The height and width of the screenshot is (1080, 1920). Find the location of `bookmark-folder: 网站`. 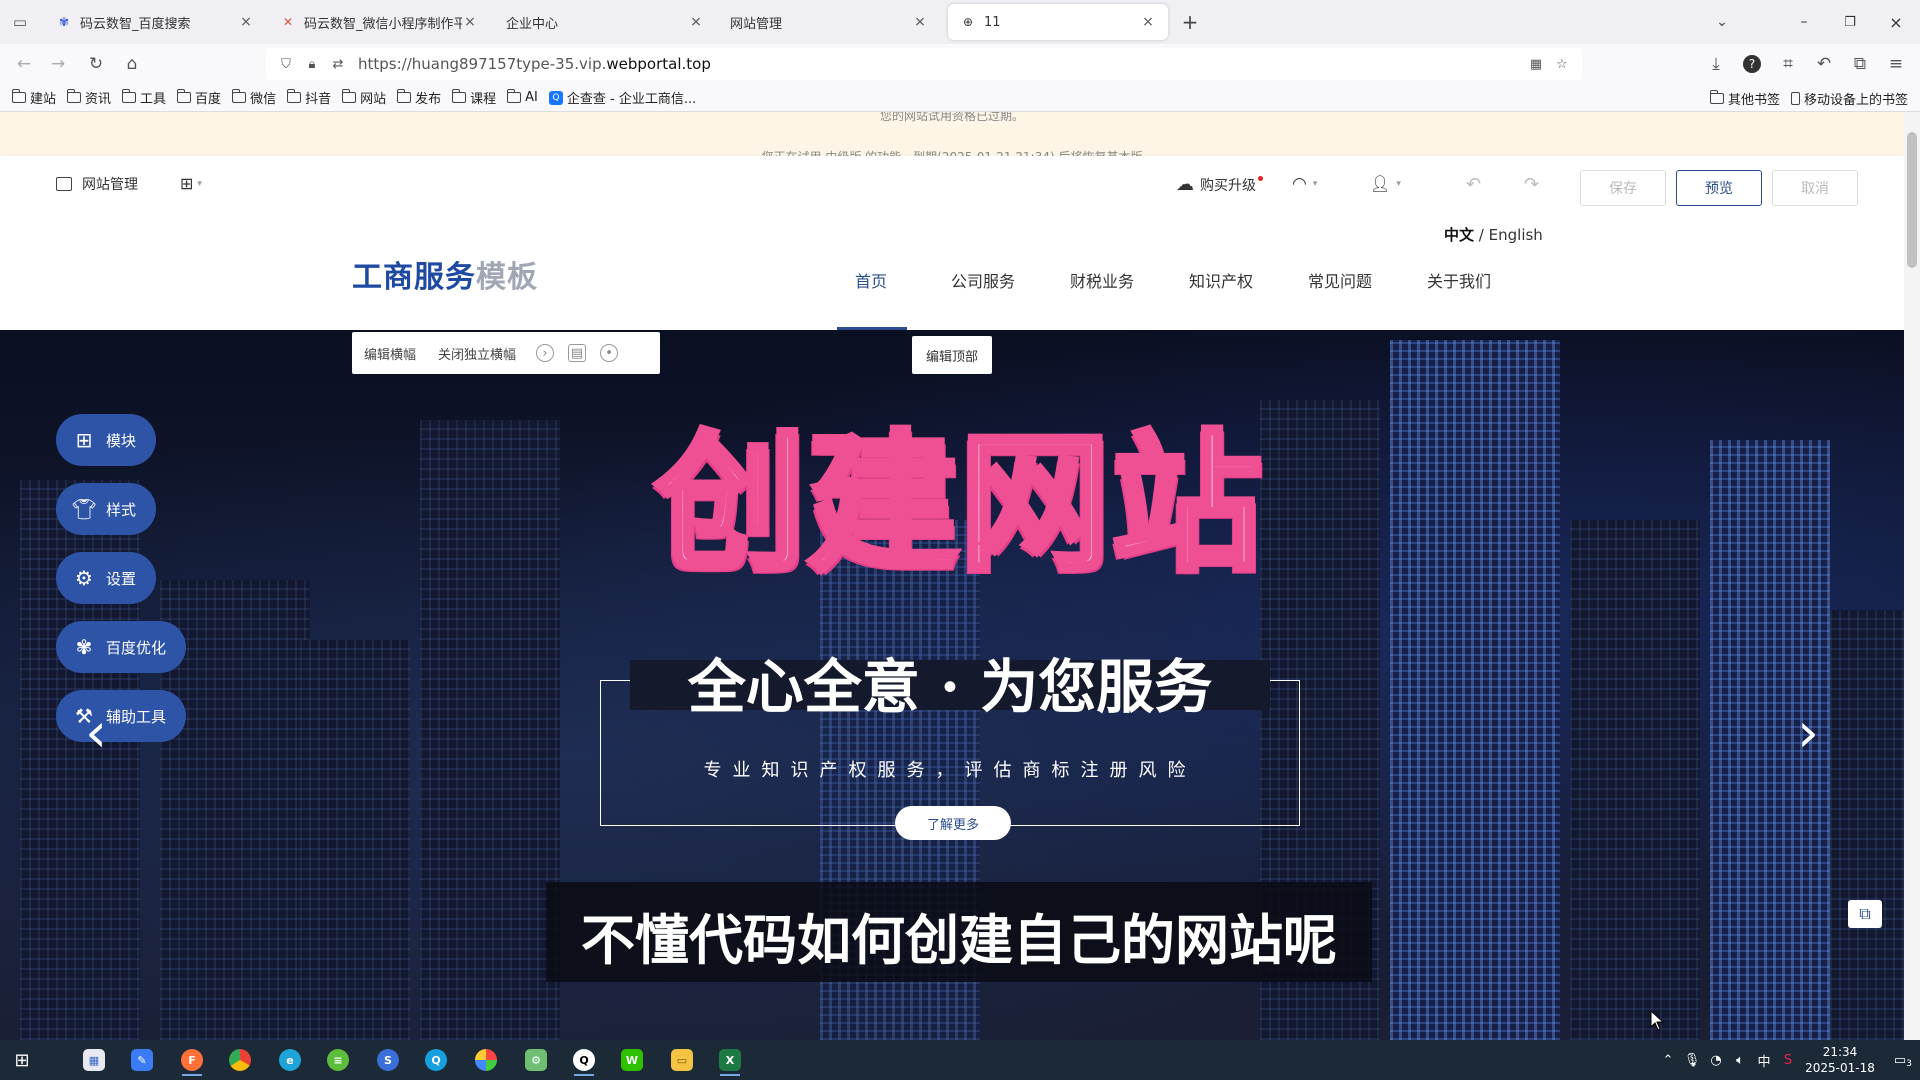

bookmark-folder: 网站 is located at coordinates (363, 97).